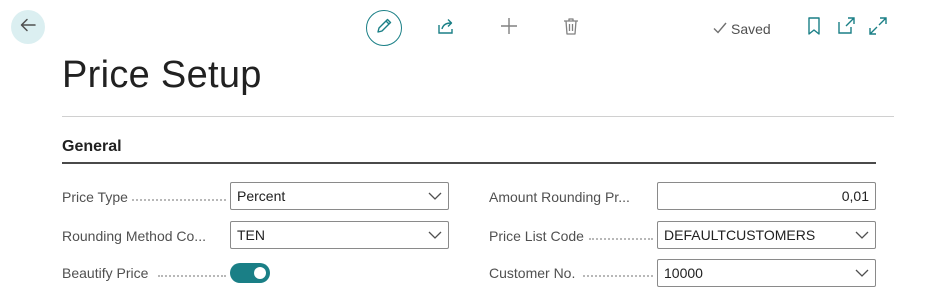 Image resolution: width=931 pixels, height=308 pixels. What do you see at coordinates (92, 147) in the screenshot?
I see `section-title-general: General` at bounding box center [92, 147].